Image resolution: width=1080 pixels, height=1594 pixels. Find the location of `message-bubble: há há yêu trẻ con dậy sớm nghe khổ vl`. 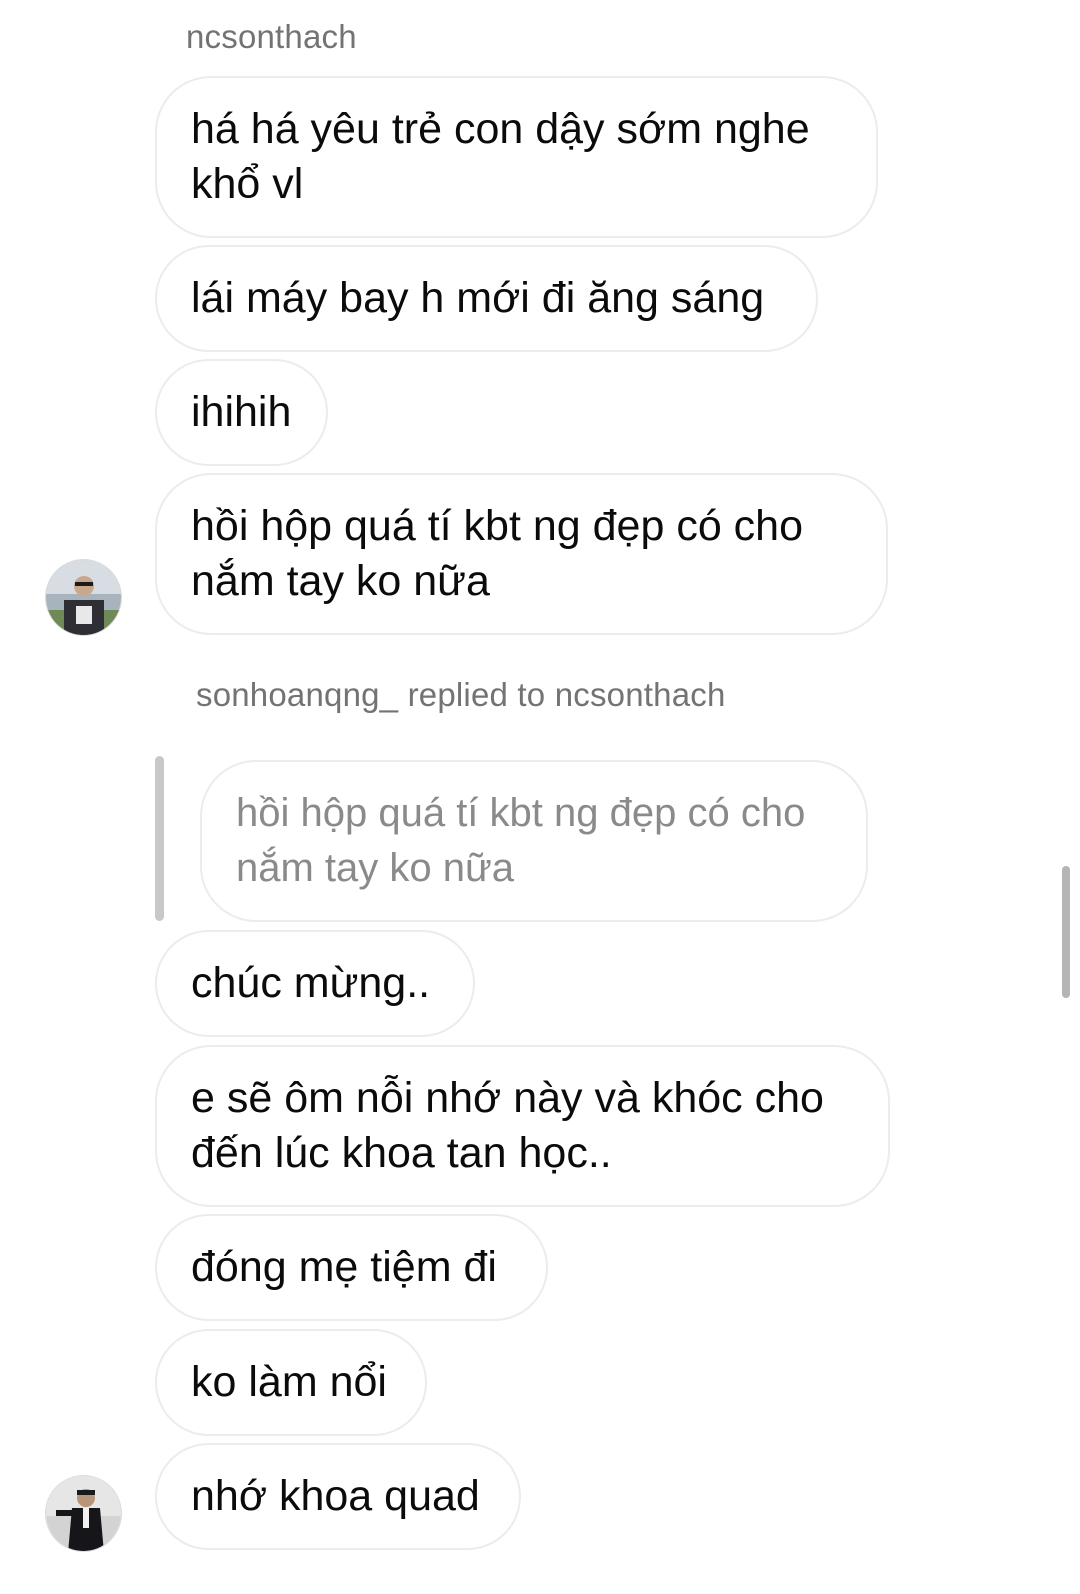

message-bubble: há há yêu trẻ con dậy sớm nghe khổ vl is located at coordinates (516, 157).